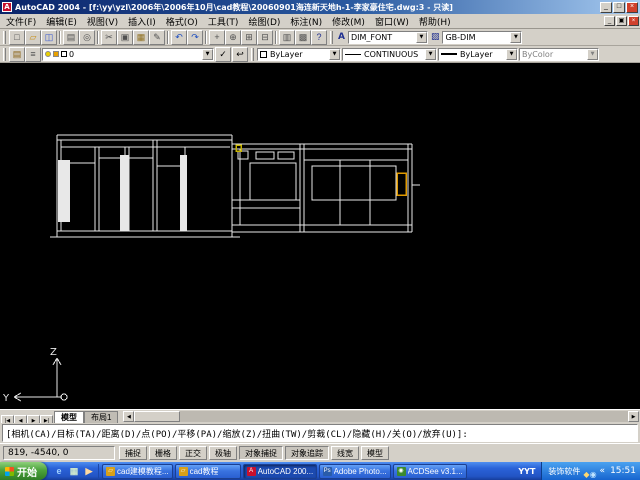 Image resolution: width=640 pixels, height=480 pixels. What do you see at coordinates (251, 471) in the screenshot?
I see `task-autocad-icon: A` at bounding box center [251, 471].